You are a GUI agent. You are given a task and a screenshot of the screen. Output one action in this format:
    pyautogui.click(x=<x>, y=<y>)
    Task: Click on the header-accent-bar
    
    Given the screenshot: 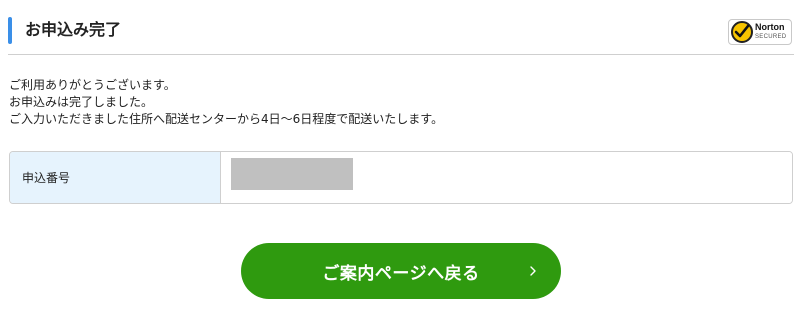 What is the action you would take?
    pyautogui.click(x=10, y=30)
    